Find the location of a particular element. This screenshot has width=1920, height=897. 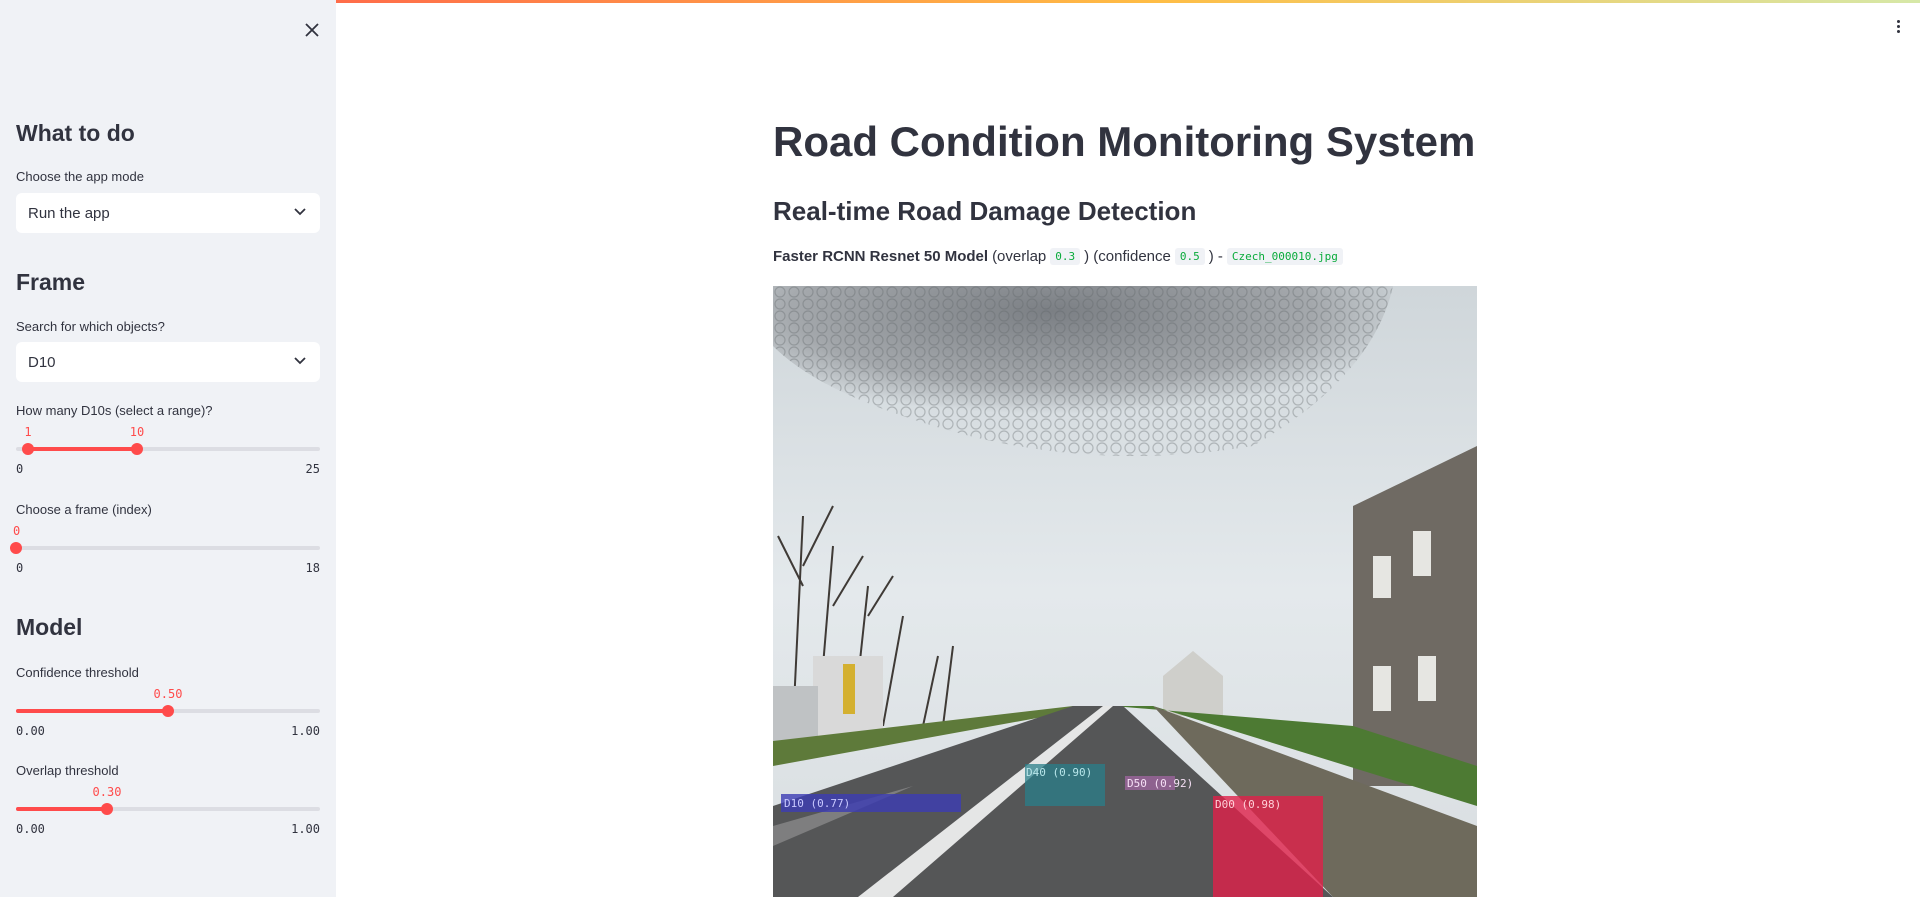

section-heading-model: Model is located at coordinates (49, 627).